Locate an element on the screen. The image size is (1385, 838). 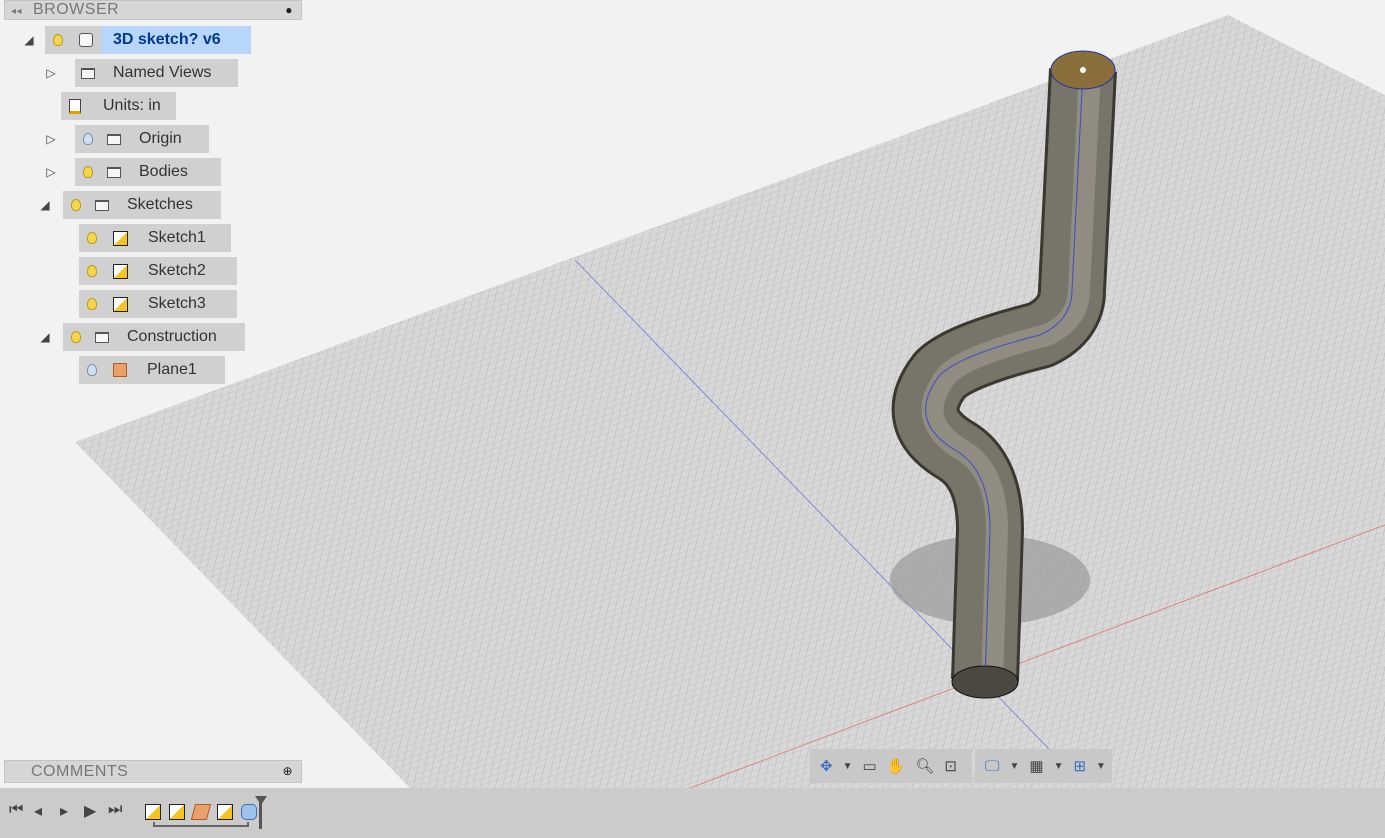
label: Named Views is located at coordinates (162, 72).